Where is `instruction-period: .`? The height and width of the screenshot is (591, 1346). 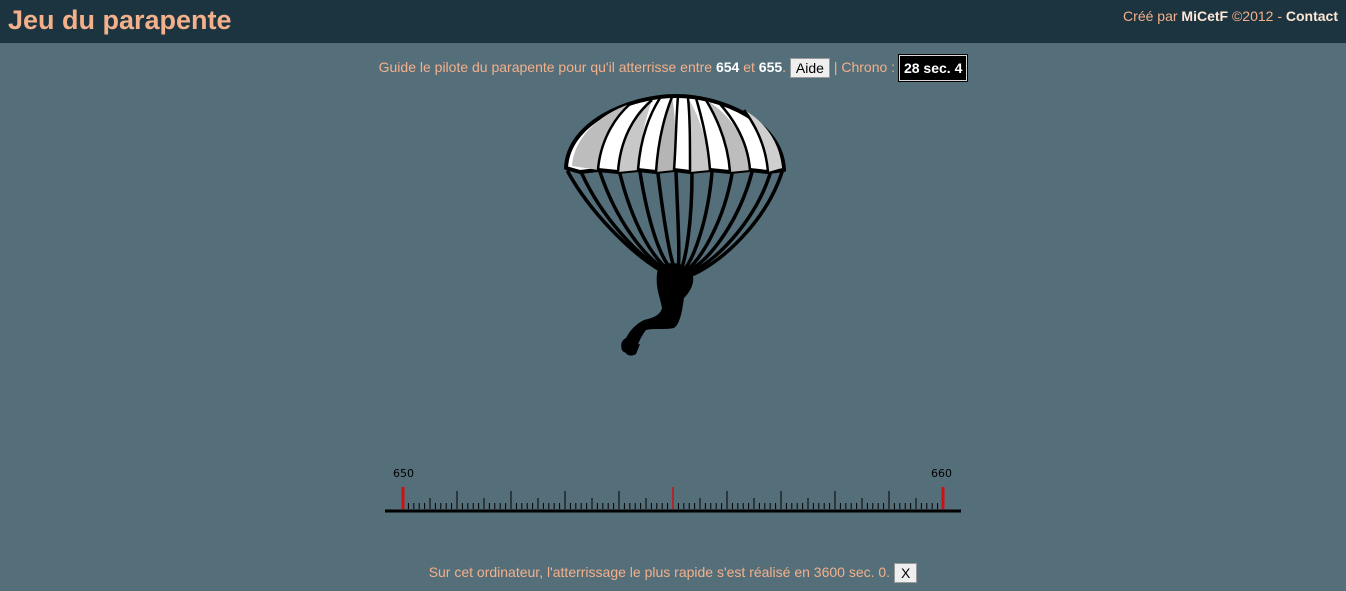 instruction-period: . is located at coordinates (784, 67).